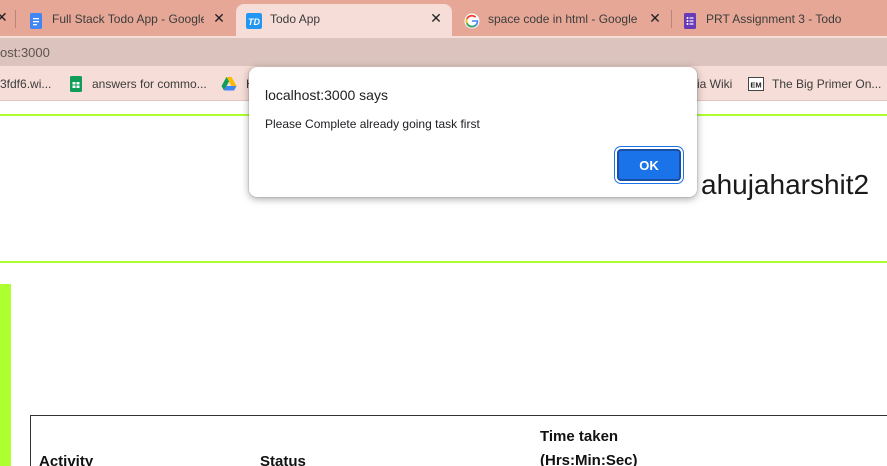  I want to click on bookmark-item: ia Wiki, so click(714, 84).